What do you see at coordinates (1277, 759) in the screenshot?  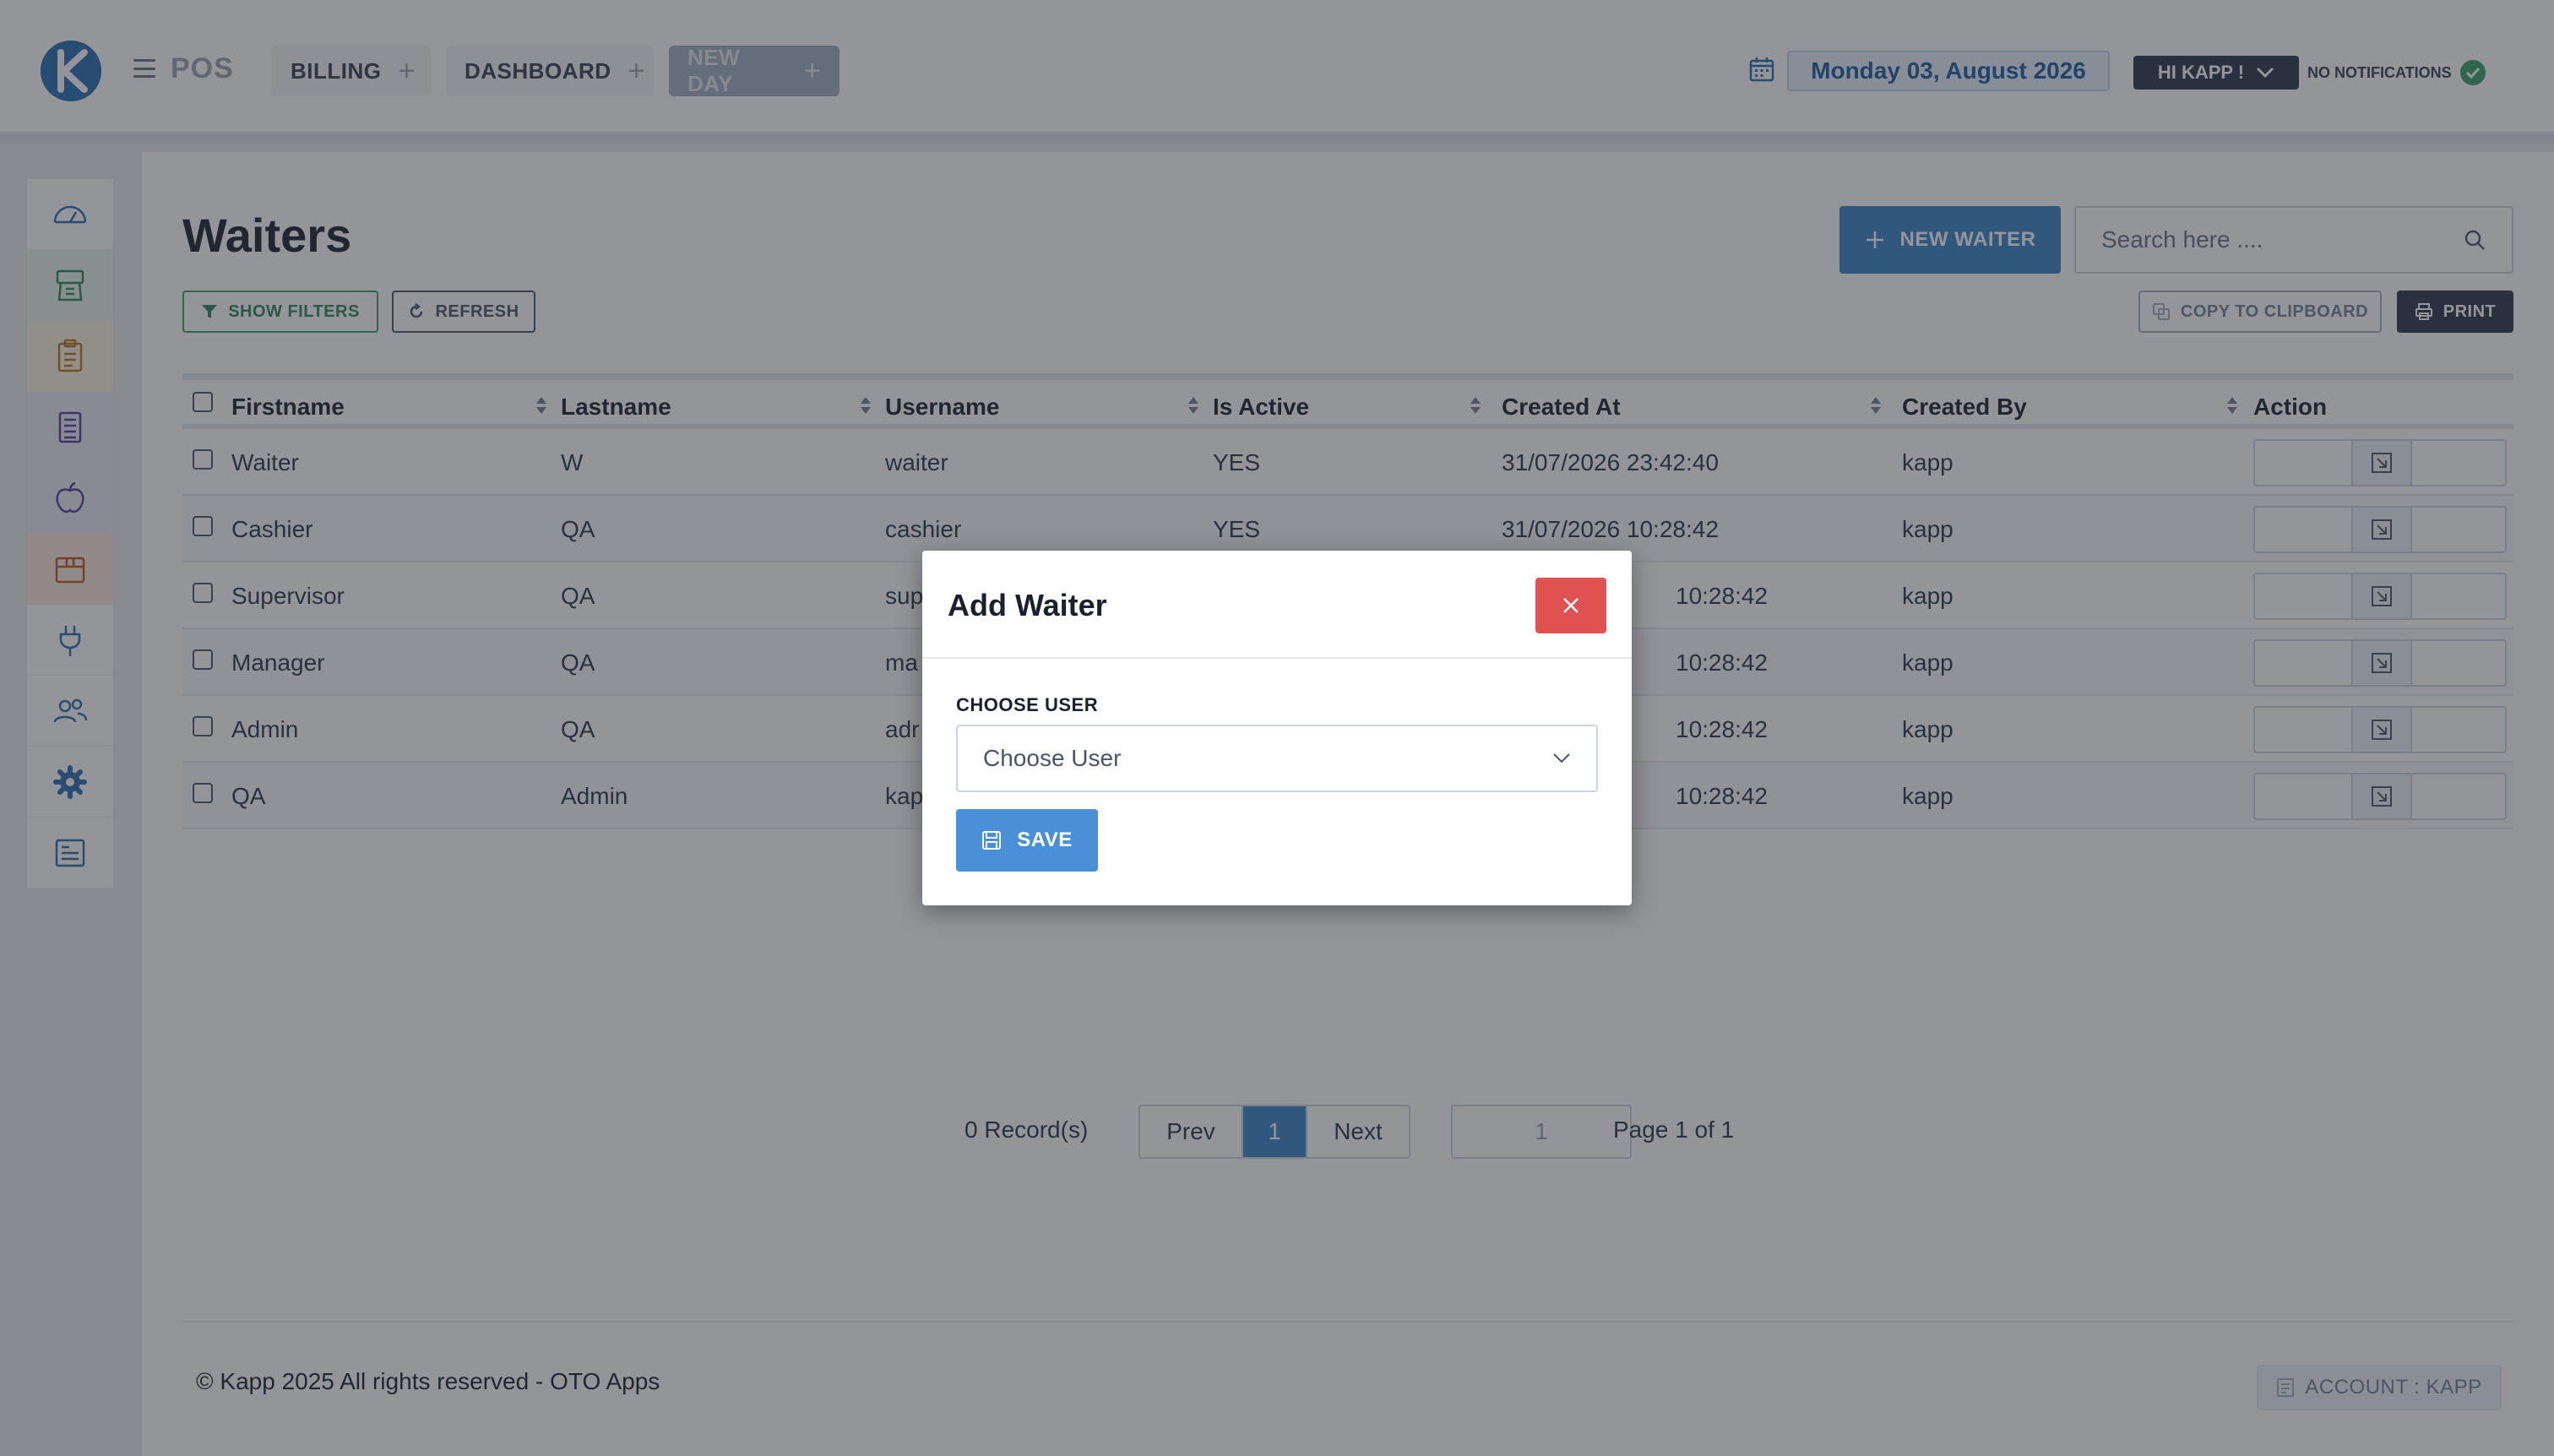 I see `choose-user-select: Choose User` at bounding box center [1277, 759].